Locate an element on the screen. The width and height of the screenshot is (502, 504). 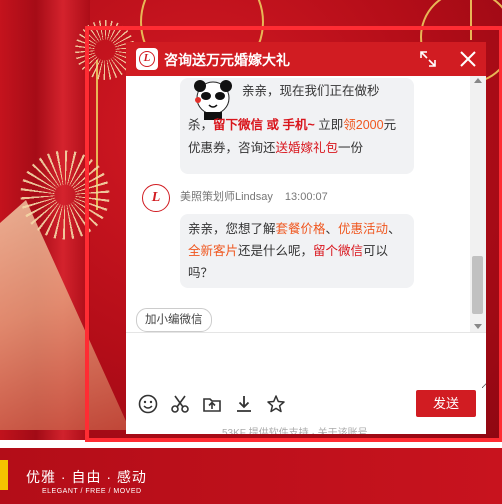
footer-accent is located at coordinates (4, 475).